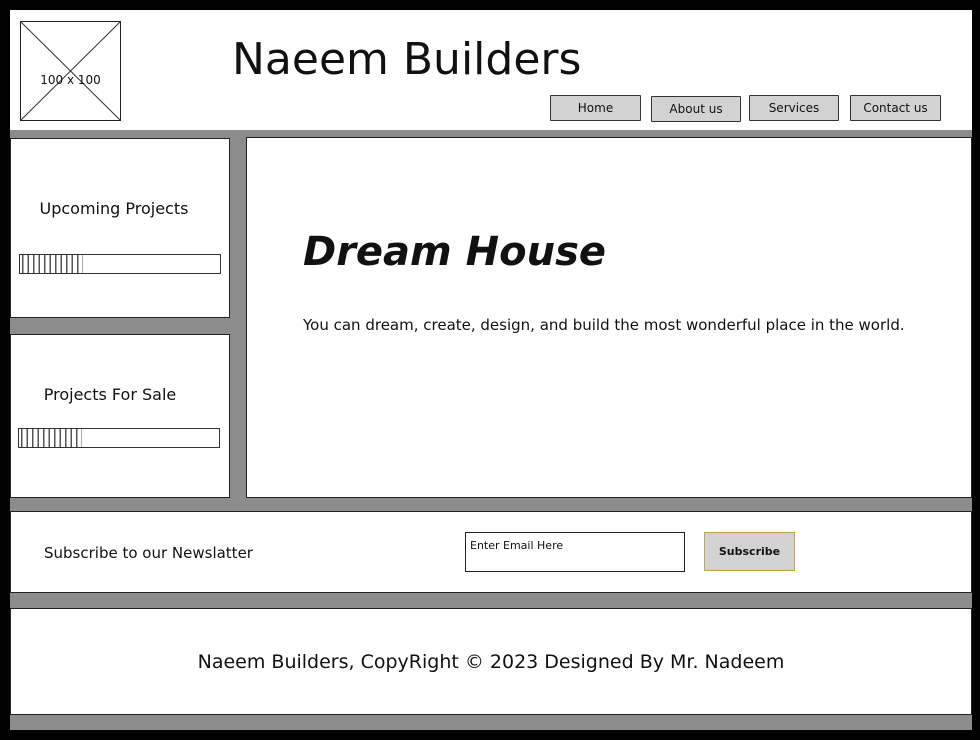 This screenshot has width=980, height=740. Describe the element at coordinates (114, 208) in the screenshot. I see `upcoming-projects-title: Upcoming Projects` at that location.